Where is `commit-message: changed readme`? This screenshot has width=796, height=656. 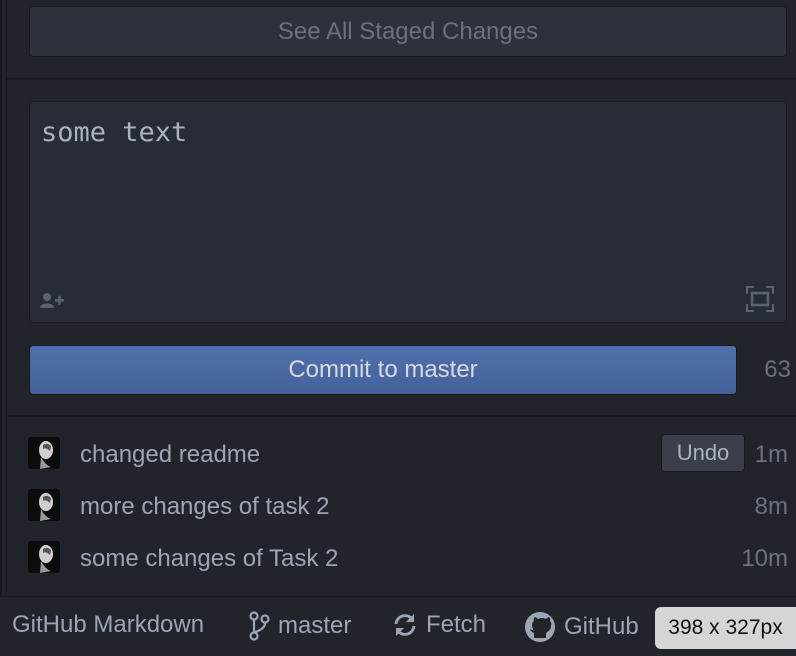 commit-message: changed readme is located at coordinates (170, 454).